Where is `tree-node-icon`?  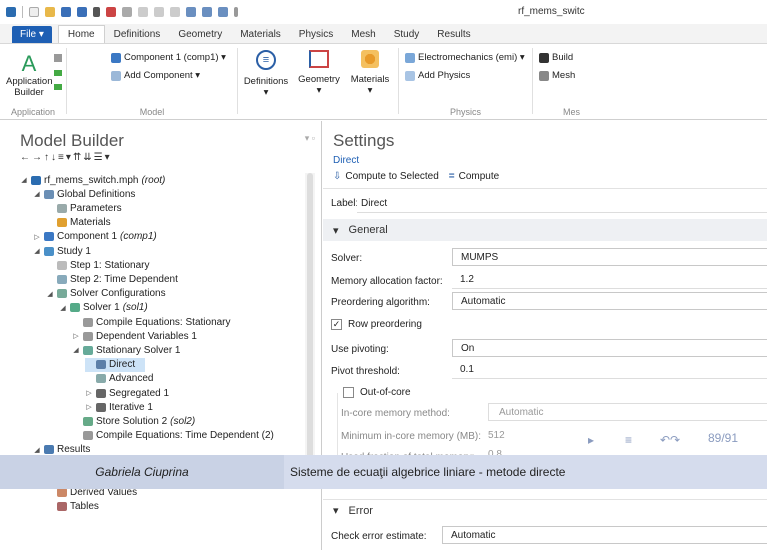 tree-node-icon is located at coordinates (101, 393).